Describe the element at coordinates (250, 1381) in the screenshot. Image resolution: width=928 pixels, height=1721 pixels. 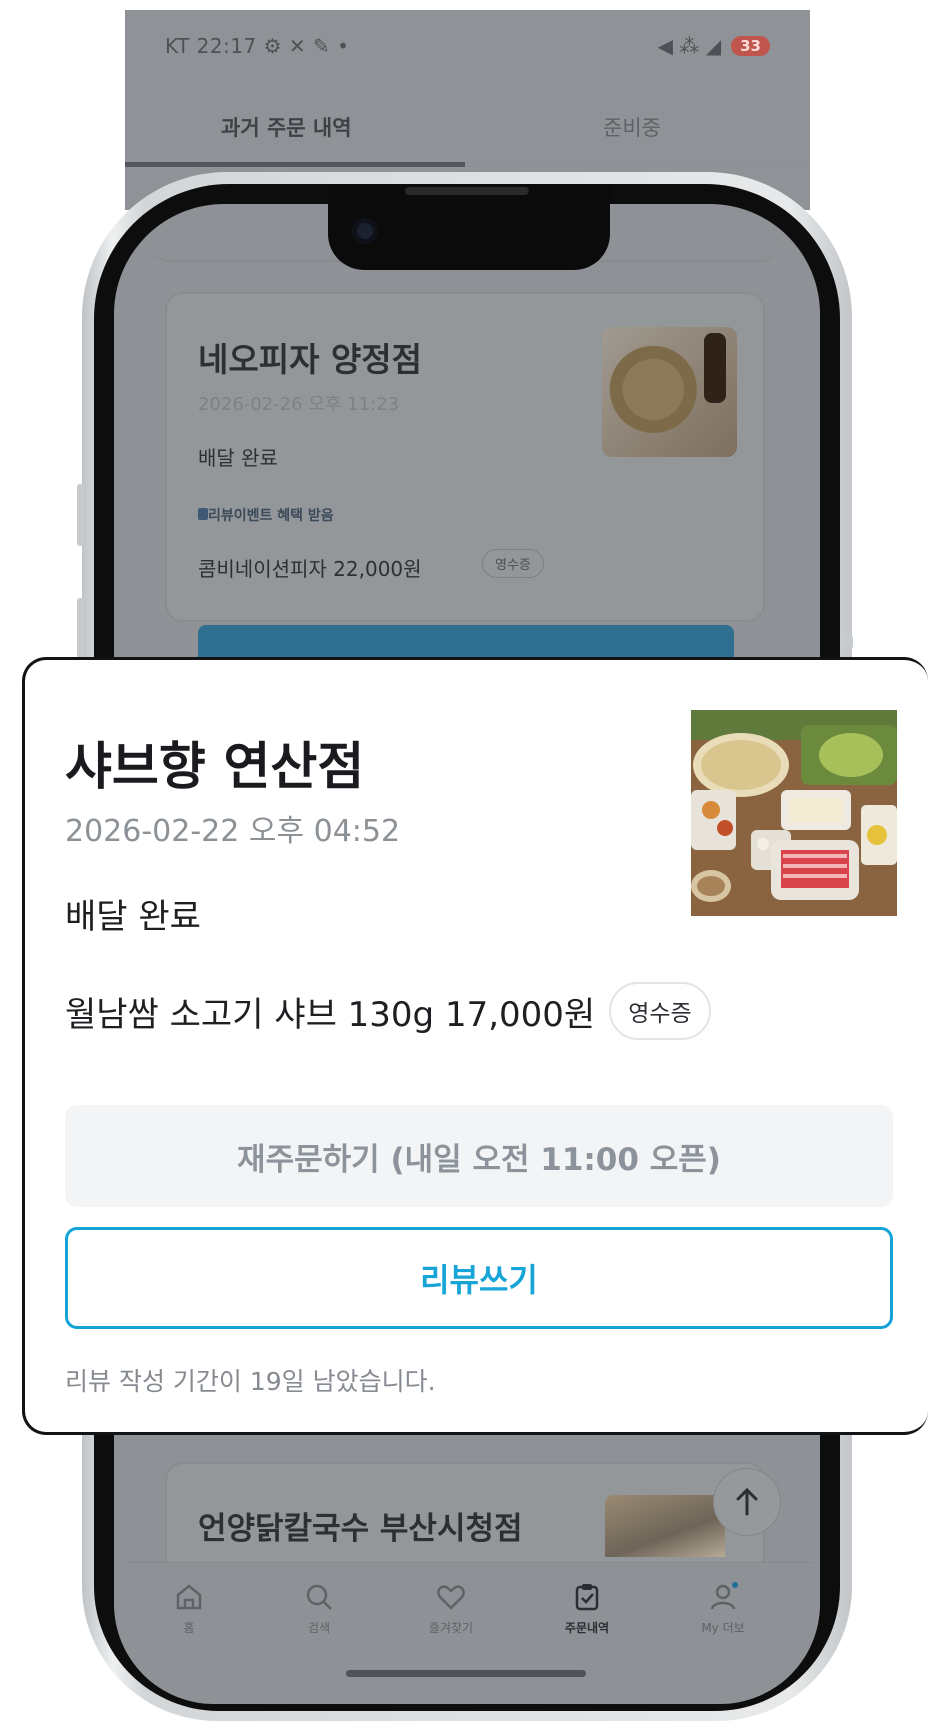
I see `review-deadline-note: 리뷰 작성 기간이 19일 남았습니다.` at that location.